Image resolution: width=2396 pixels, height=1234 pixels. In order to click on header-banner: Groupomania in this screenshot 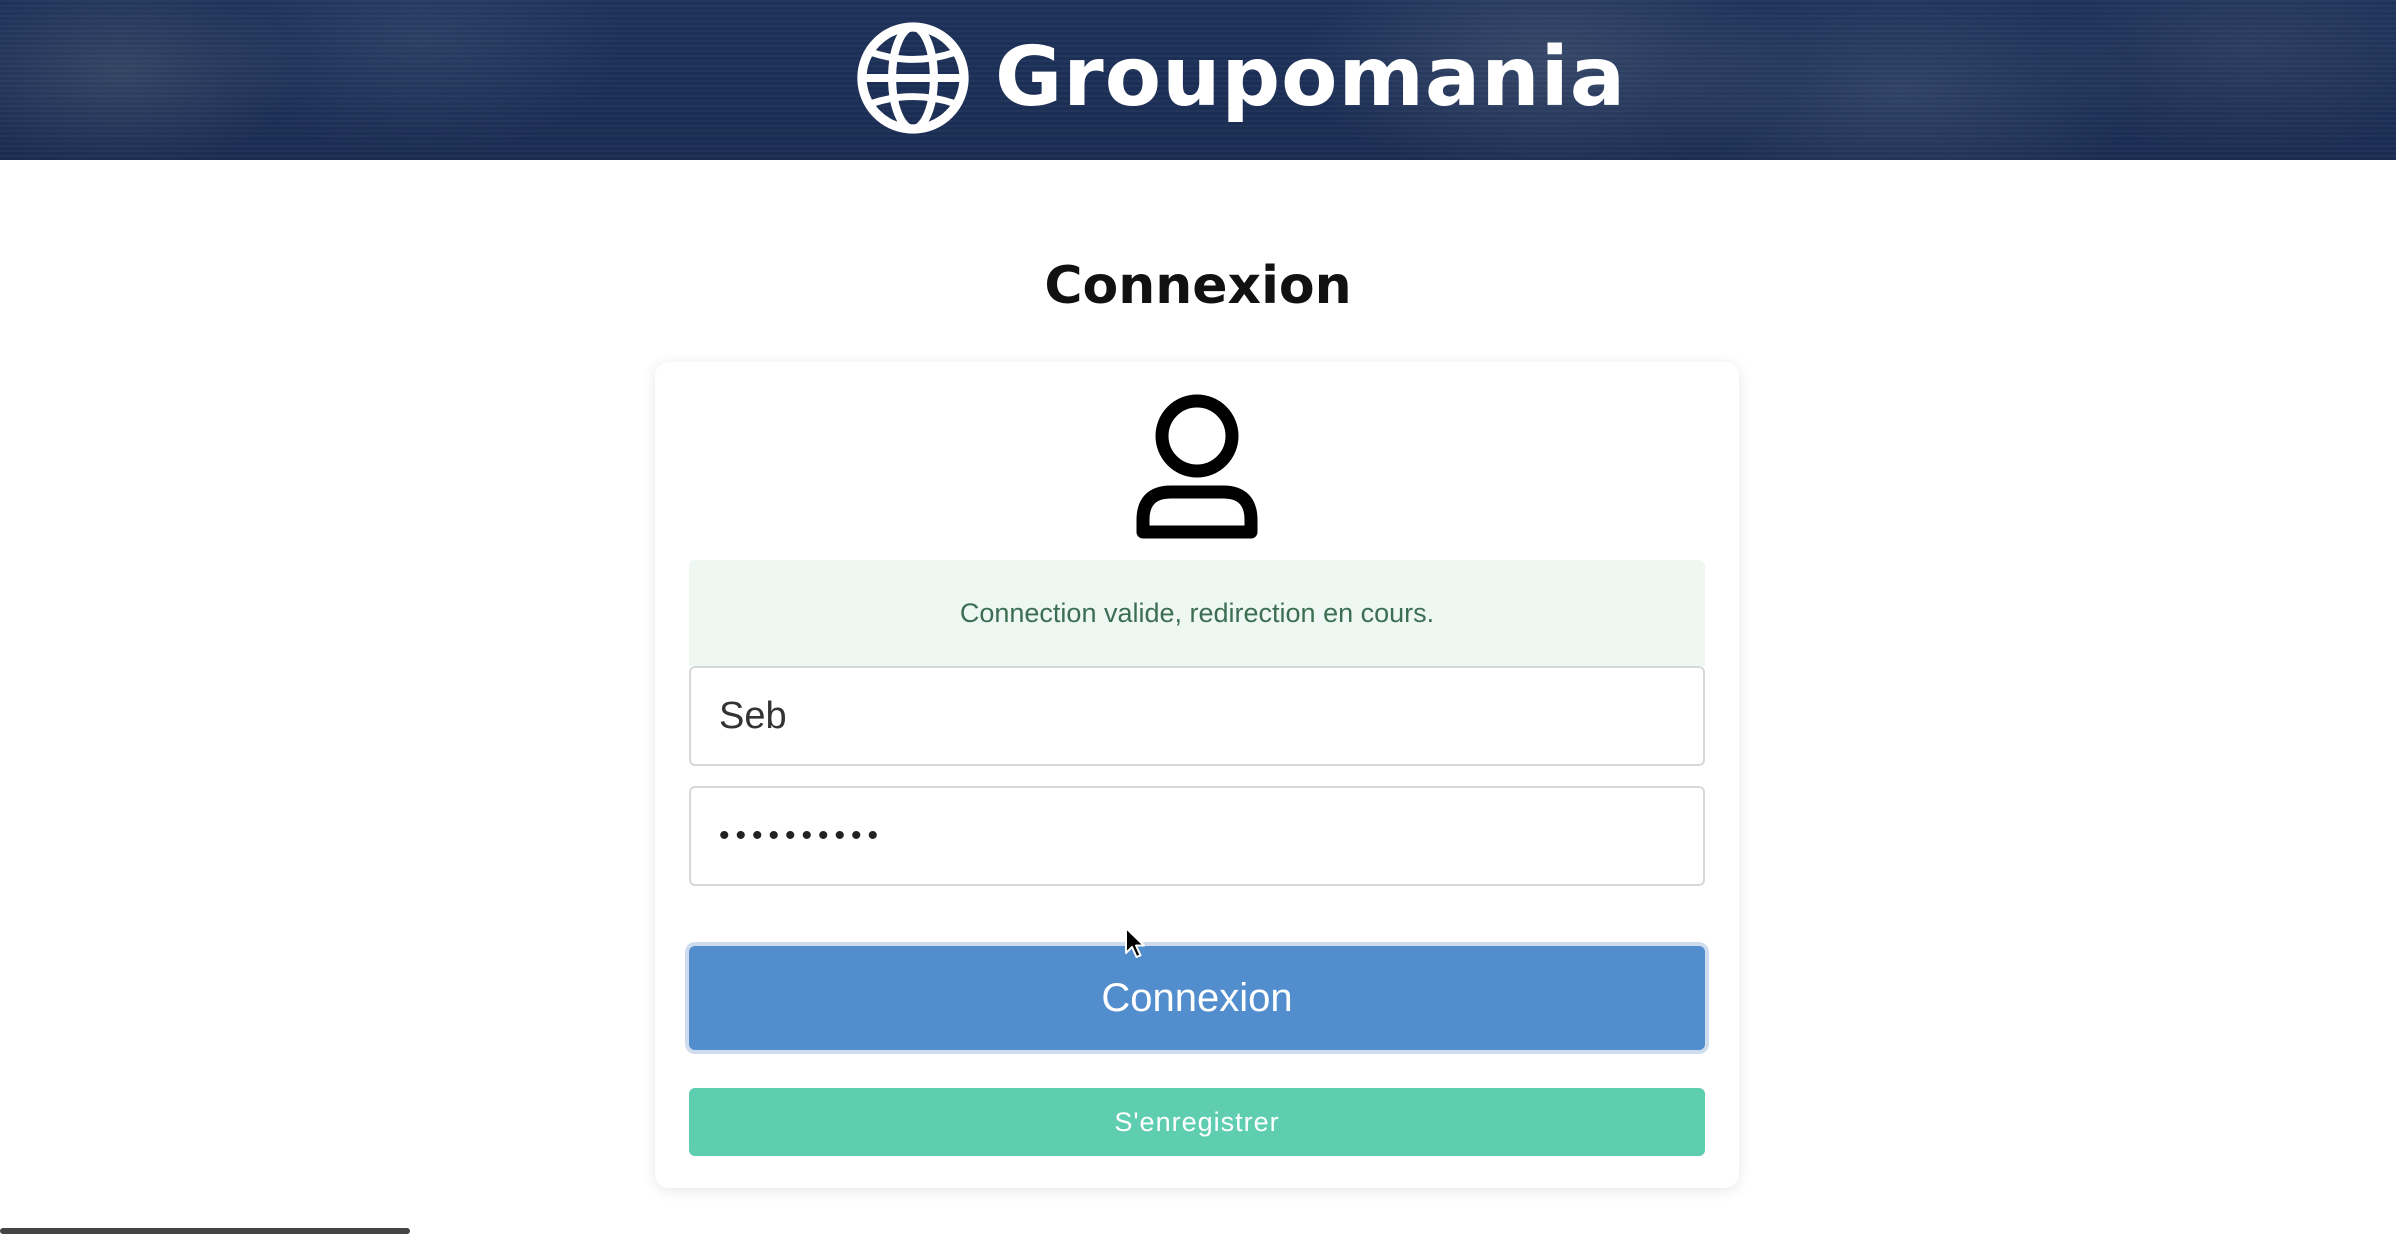, I will do `click(1198, 80)`.